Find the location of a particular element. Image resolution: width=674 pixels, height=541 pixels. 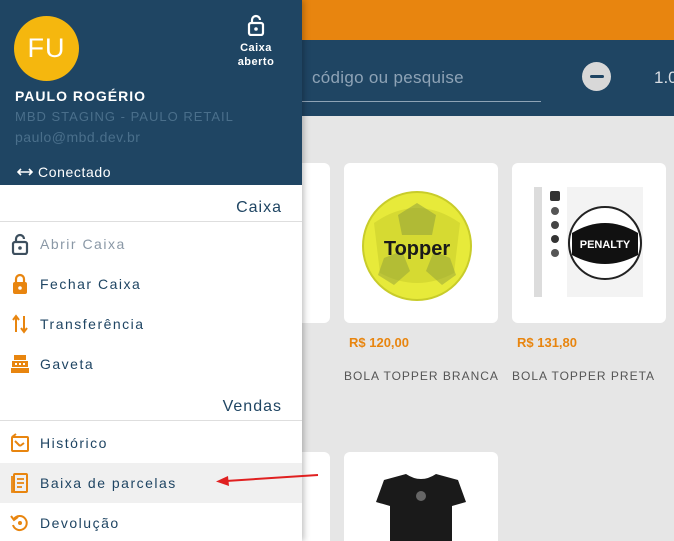

cash-register-icon is located at coordinates (20, 364).